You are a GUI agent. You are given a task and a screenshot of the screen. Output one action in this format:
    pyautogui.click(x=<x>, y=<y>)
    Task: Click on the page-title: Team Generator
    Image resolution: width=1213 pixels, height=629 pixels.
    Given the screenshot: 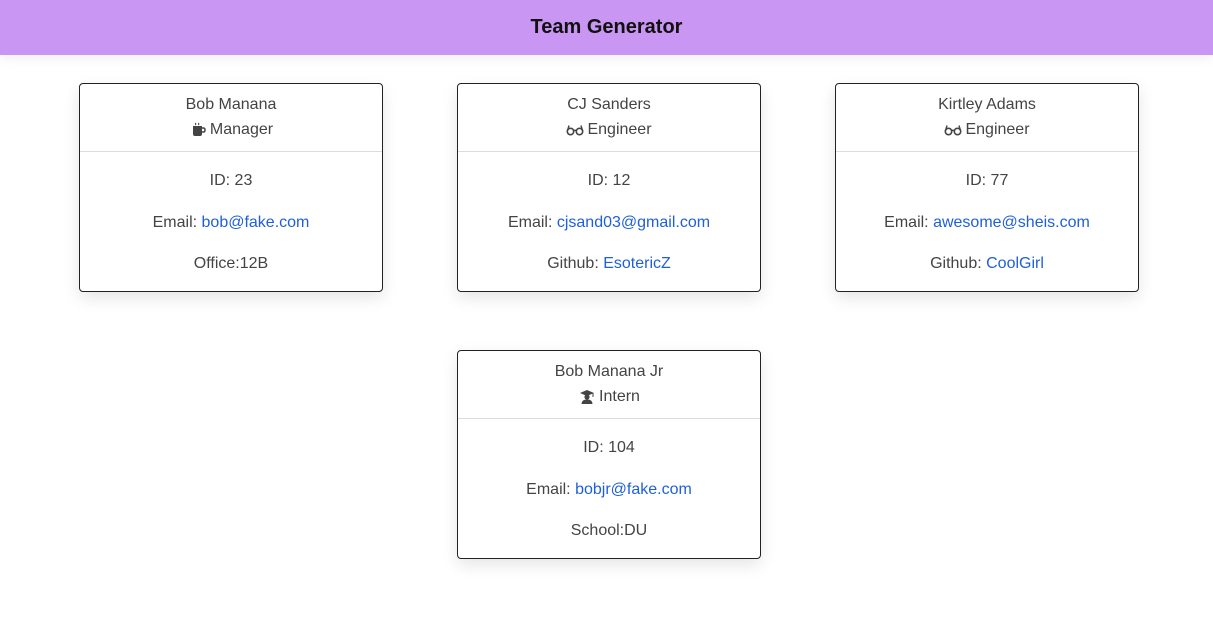 What is the action you would take?
    pyautogui.click(x=606, y=27)
    